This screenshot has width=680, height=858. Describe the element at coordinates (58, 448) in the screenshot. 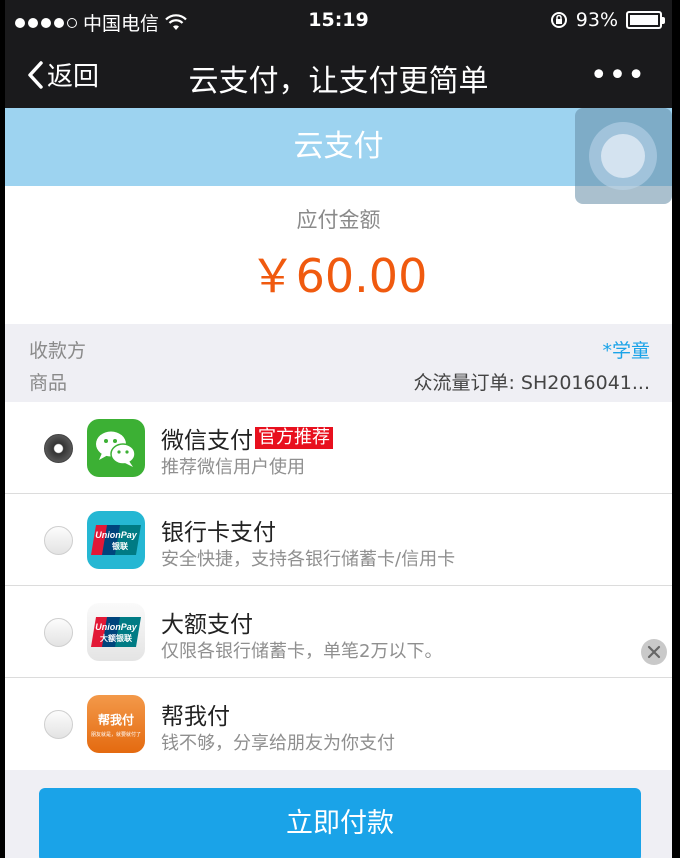

I see `radio-button-selected` at that location.